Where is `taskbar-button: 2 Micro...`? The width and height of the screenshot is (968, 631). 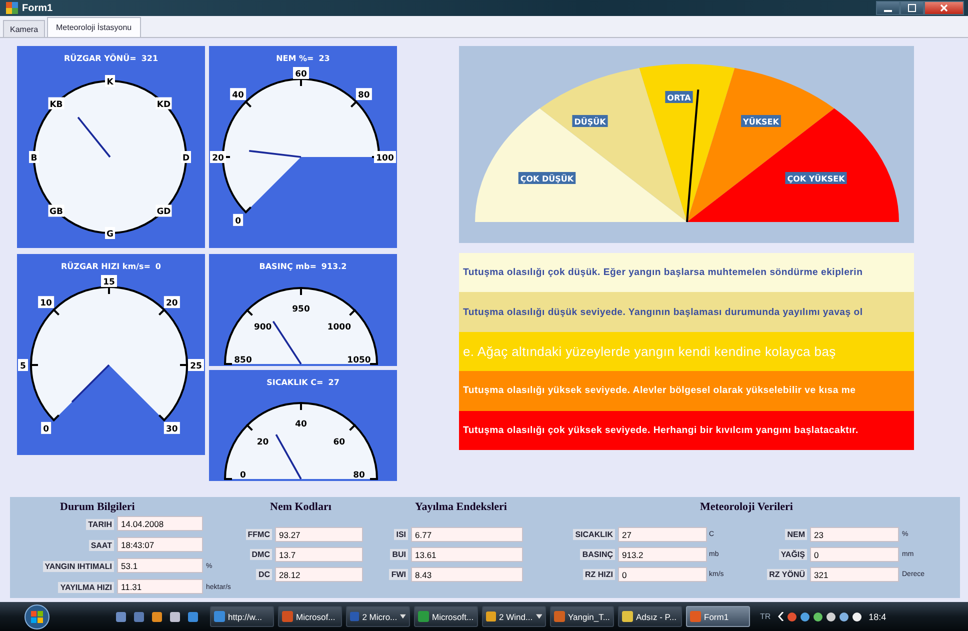
taskbar-button: 2 Micro... is located at coordinates (378, 616).